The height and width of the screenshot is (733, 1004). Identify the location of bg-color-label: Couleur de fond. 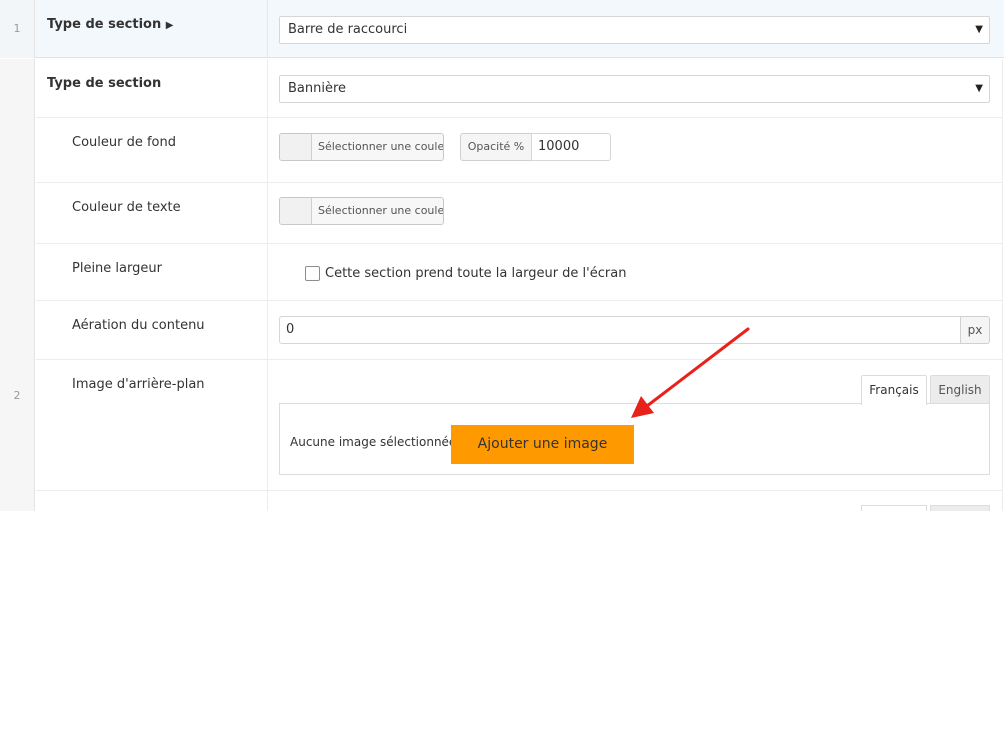
(124, 142).